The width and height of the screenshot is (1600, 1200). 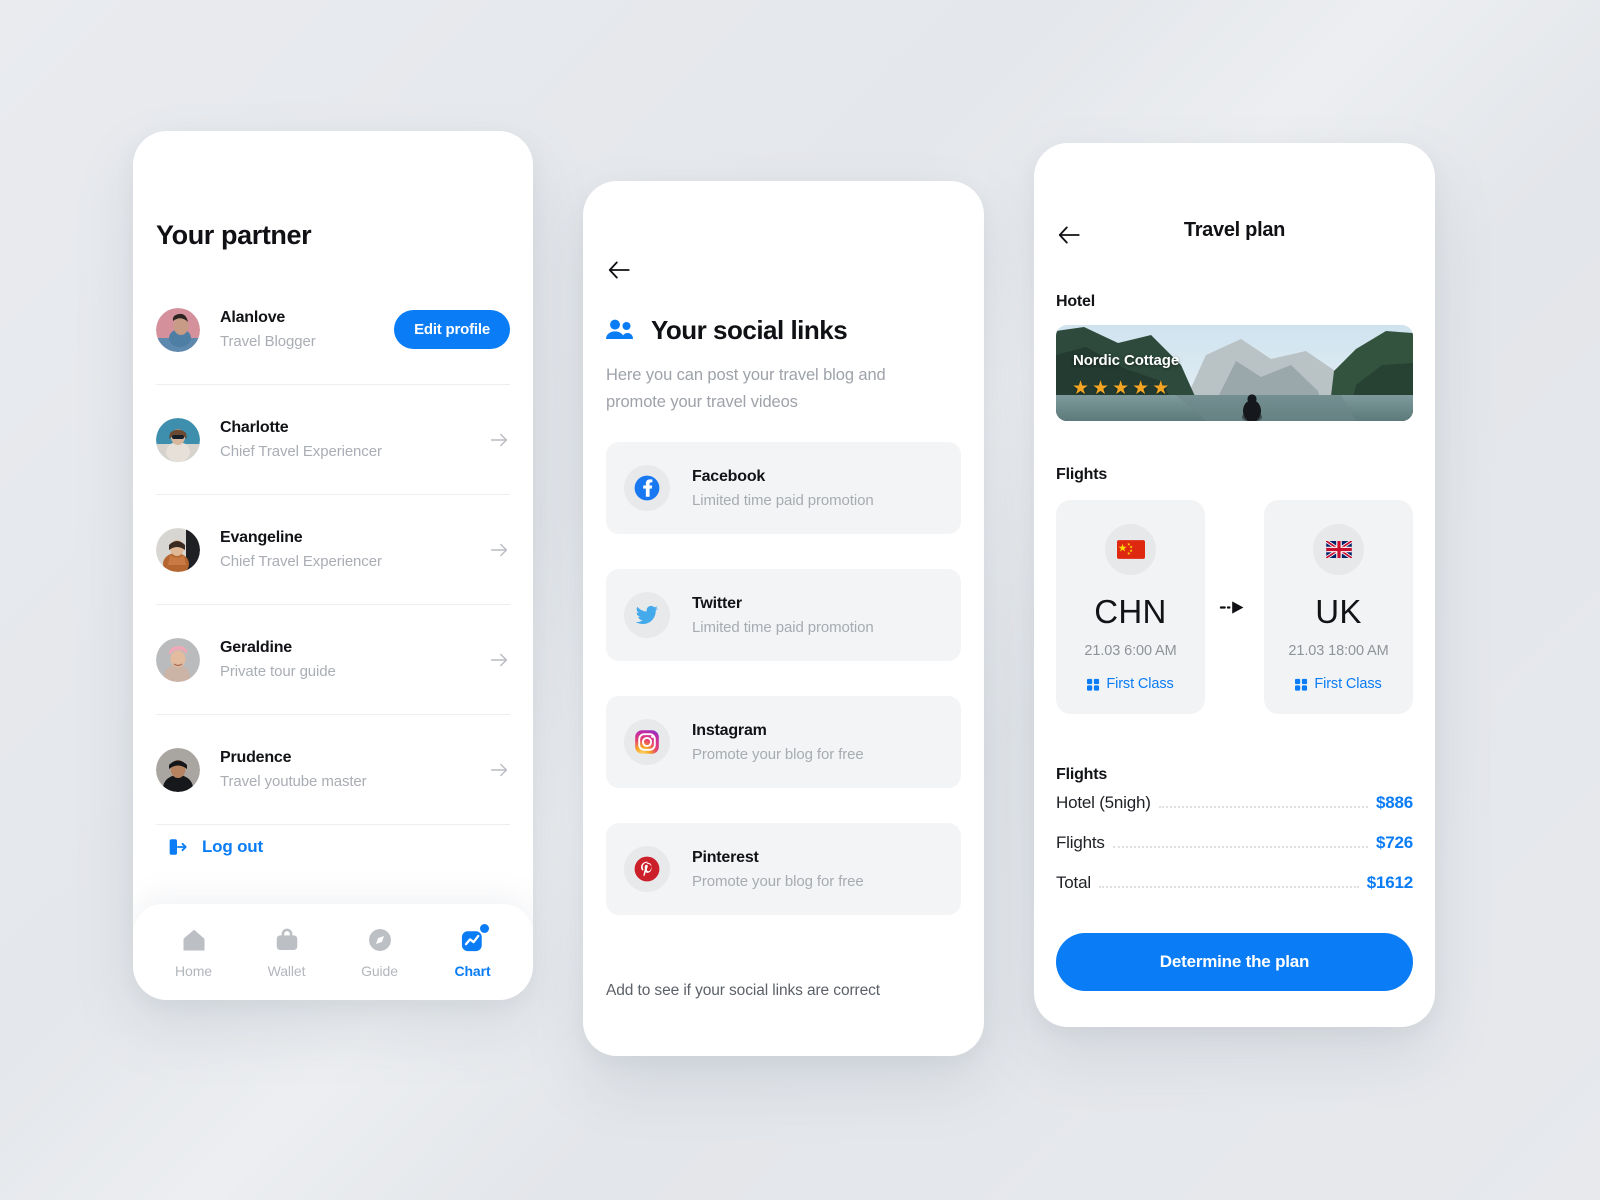 I want to click on instagram-icon, so click(x=647, y=742).